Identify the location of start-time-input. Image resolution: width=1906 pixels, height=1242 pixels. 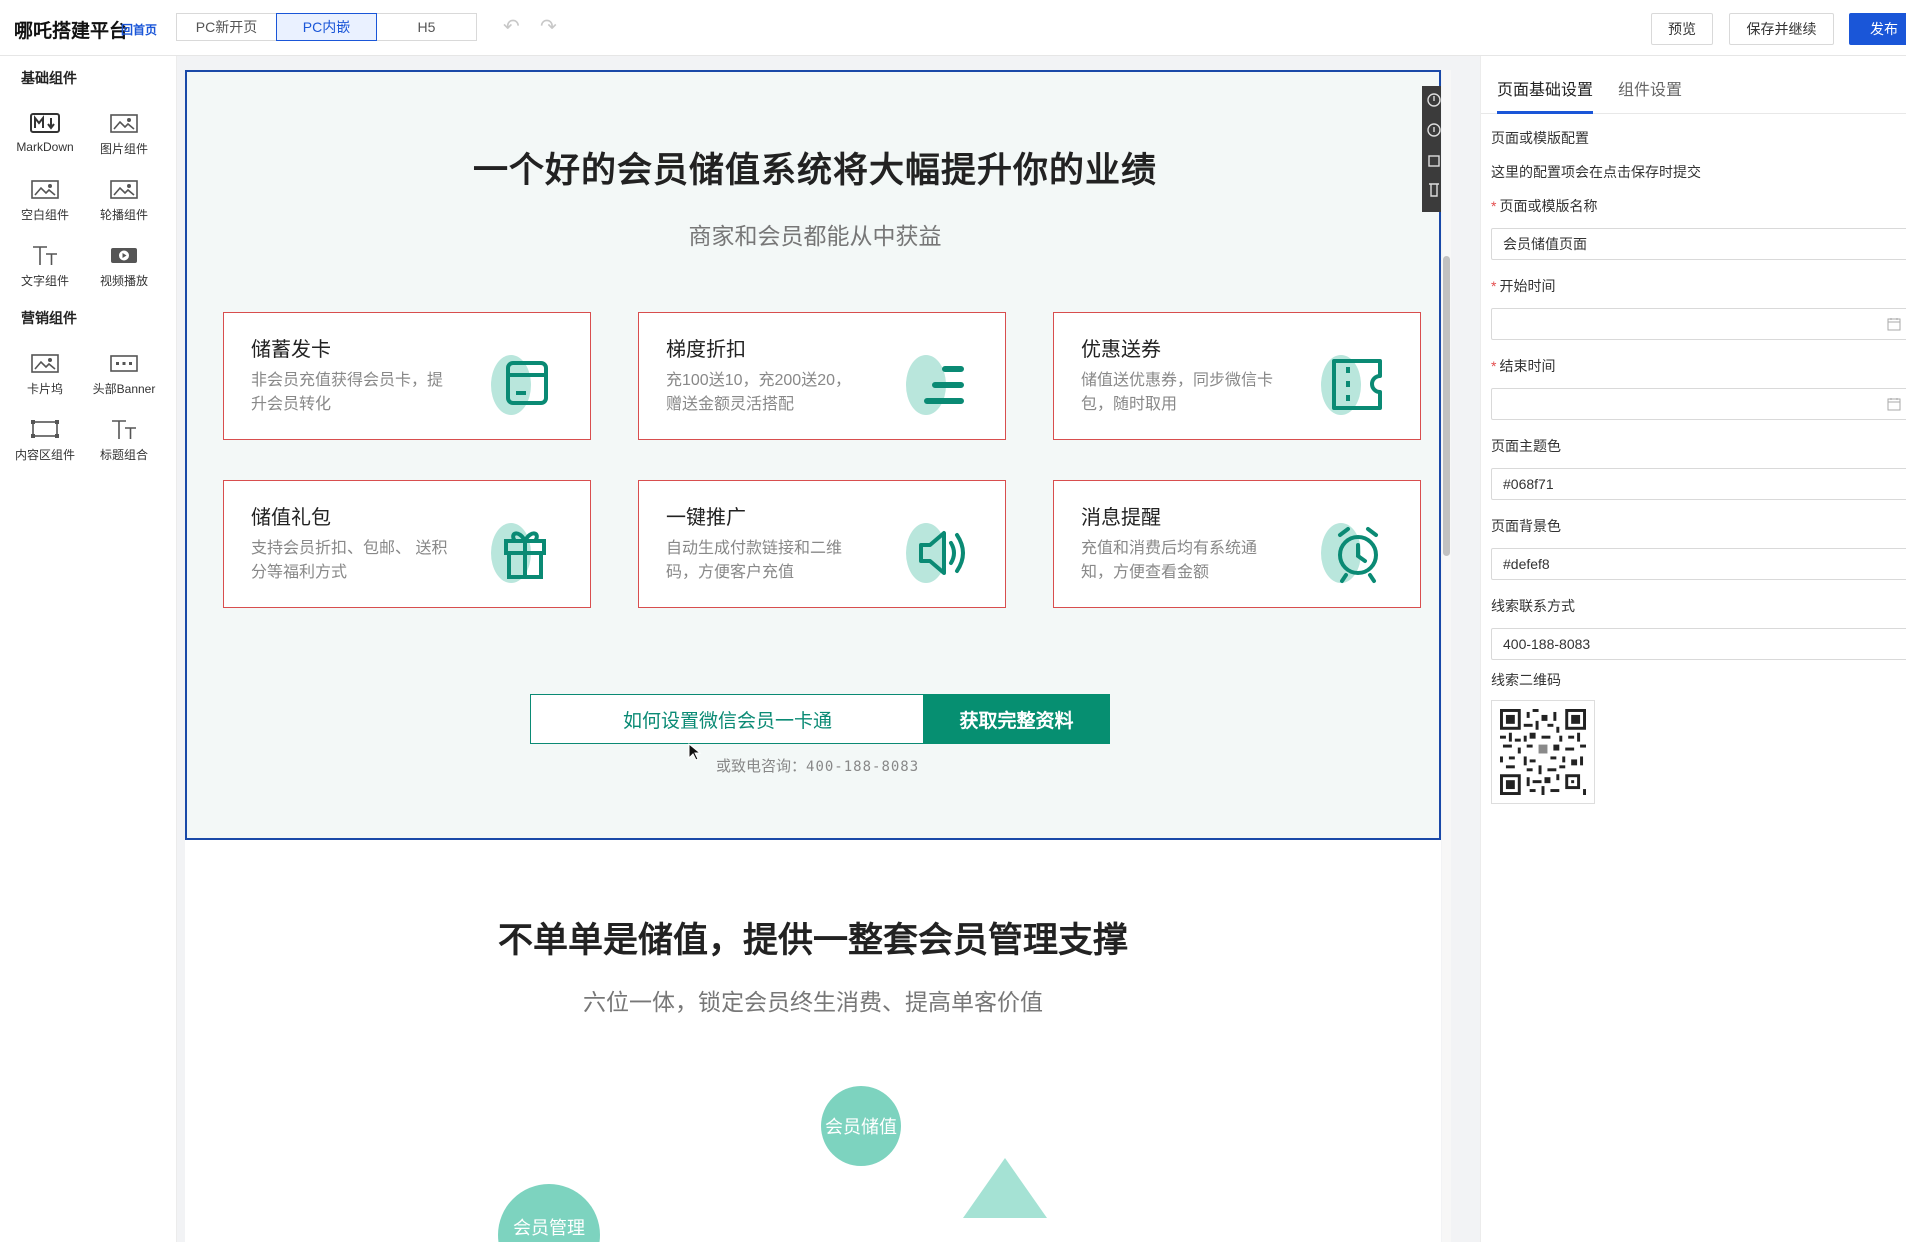
(1698, 324).